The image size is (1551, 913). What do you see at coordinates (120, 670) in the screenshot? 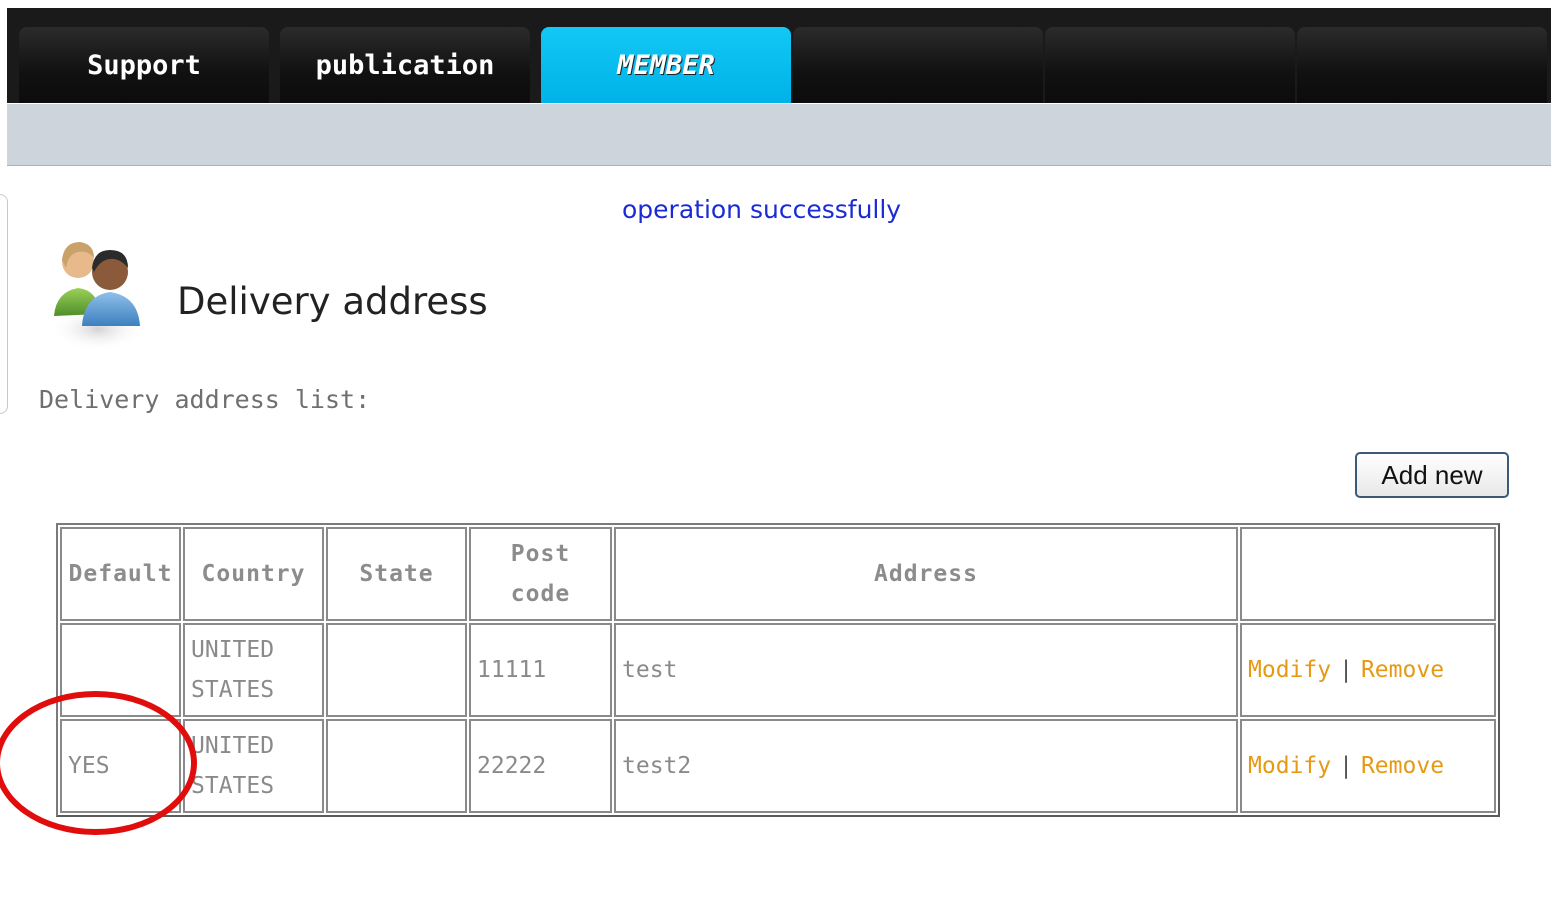
I see `cell-default` at bounding box center [120, 670].